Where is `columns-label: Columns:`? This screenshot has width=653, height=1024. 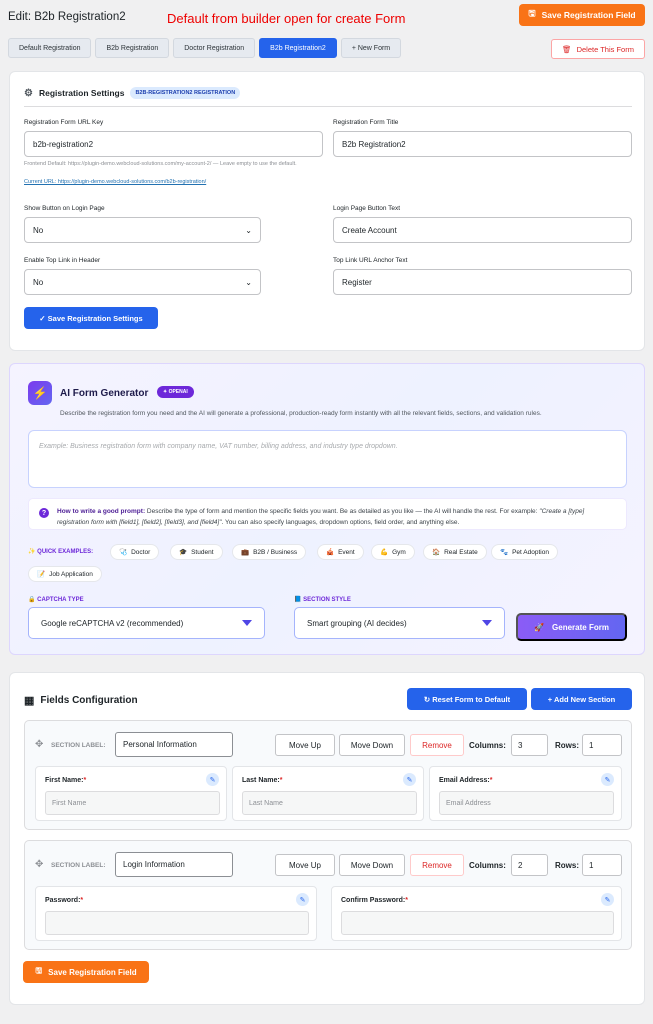
columns-label: Columns: is located at coordinates (487, 865).